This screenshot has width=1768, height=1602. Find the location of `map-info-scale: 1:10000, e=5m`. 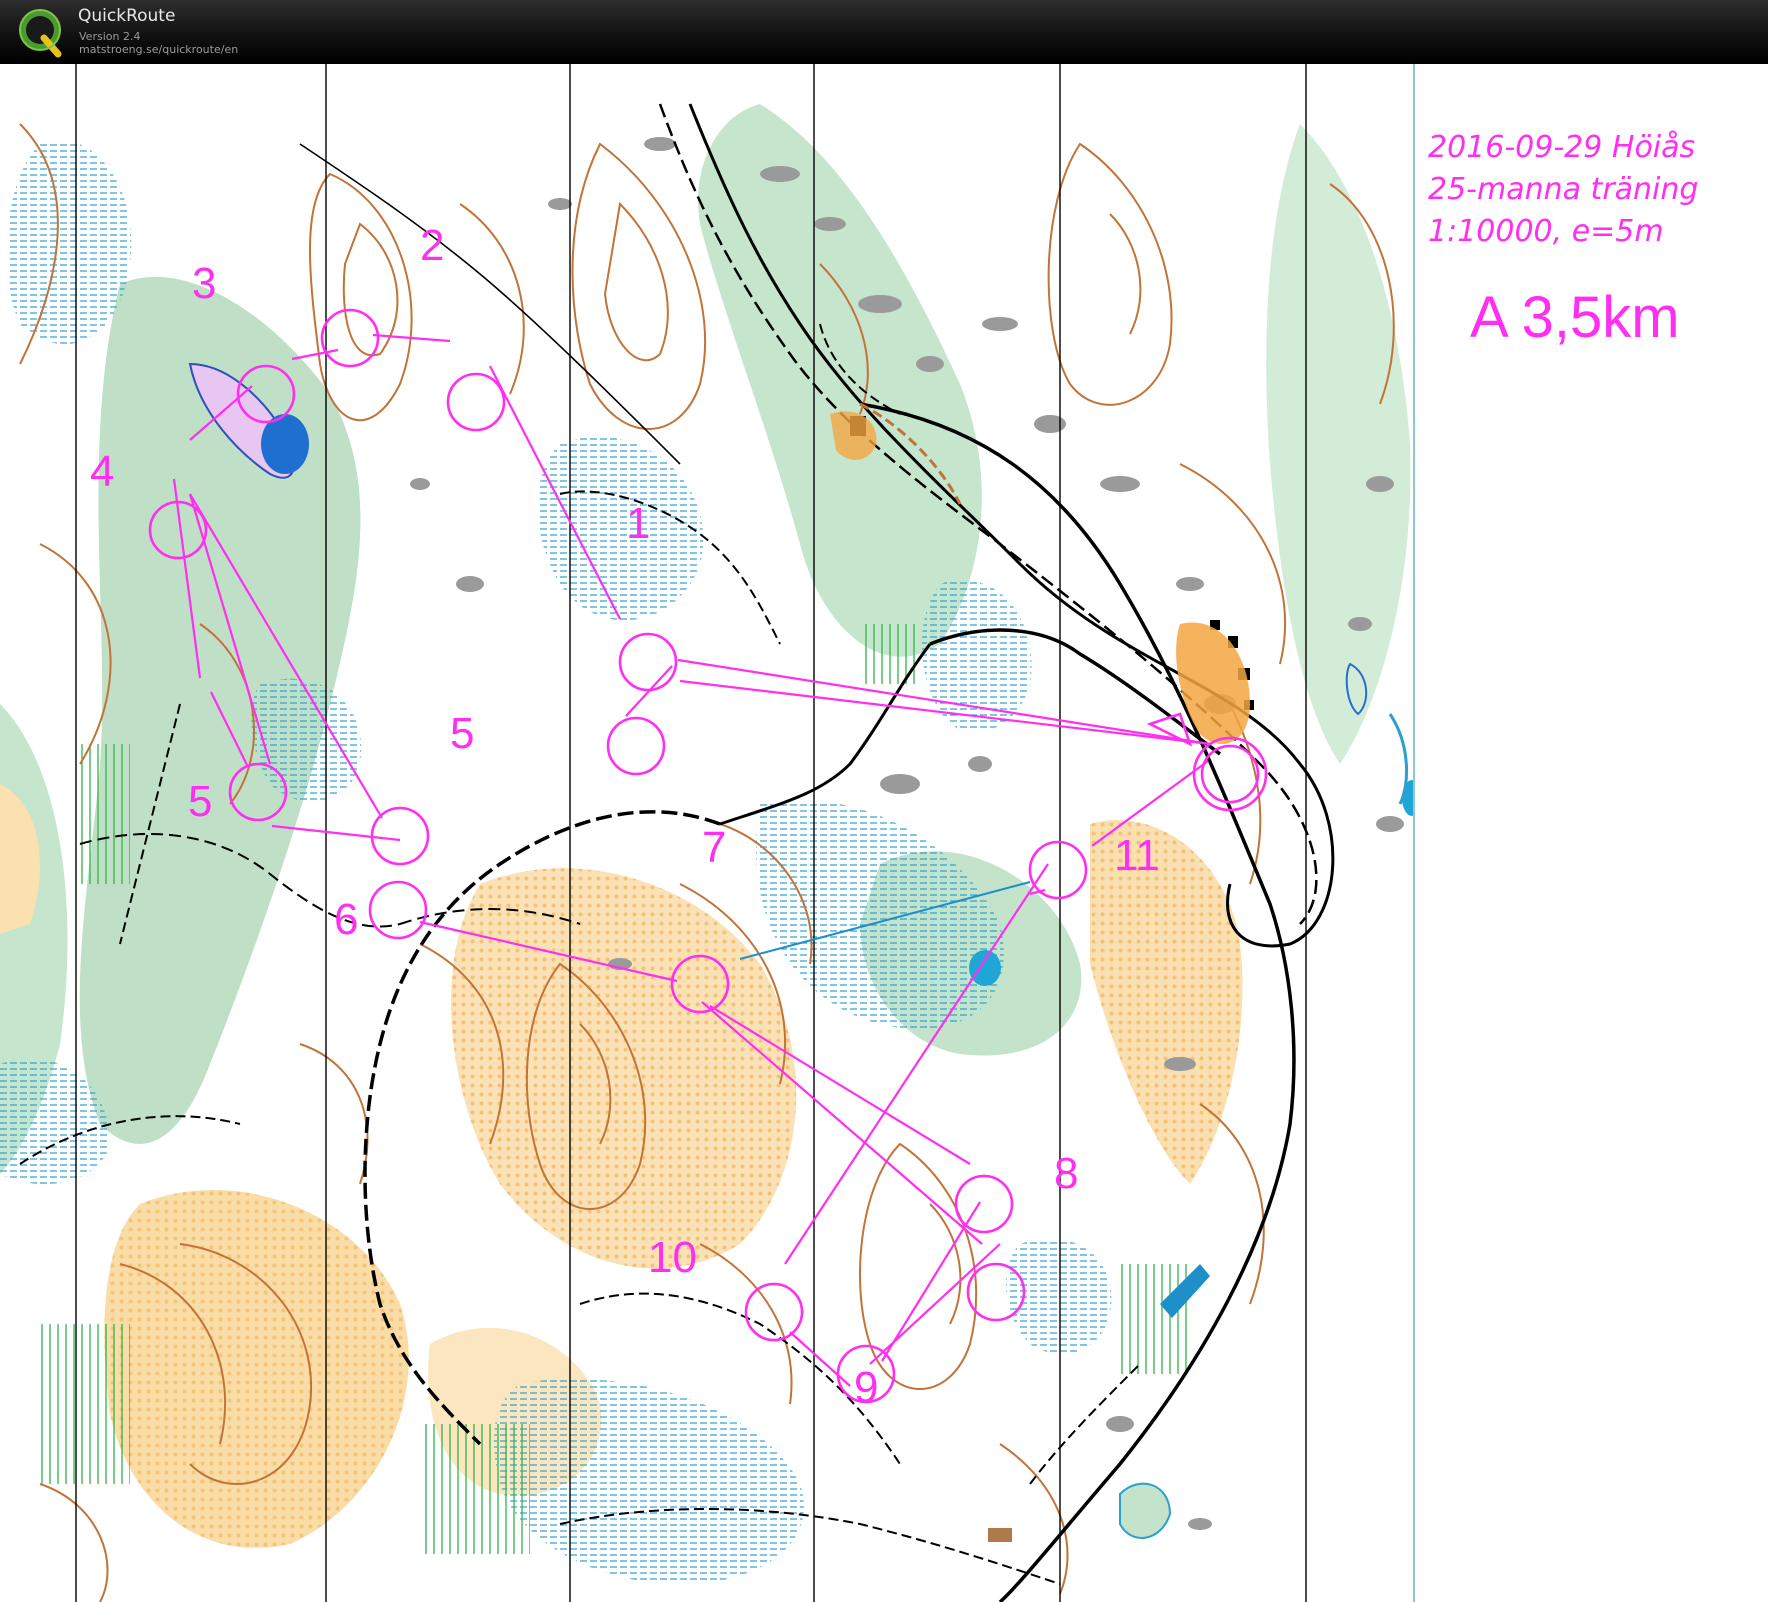

map-info-scale: 1:10000, e=5m is located at coordinates (1546, 231).